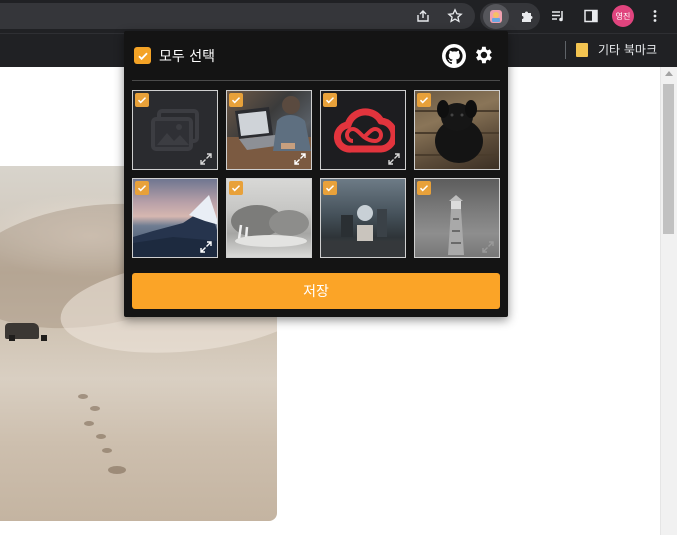  I want to click on profile-avatar: 영진, so click(623, 16).